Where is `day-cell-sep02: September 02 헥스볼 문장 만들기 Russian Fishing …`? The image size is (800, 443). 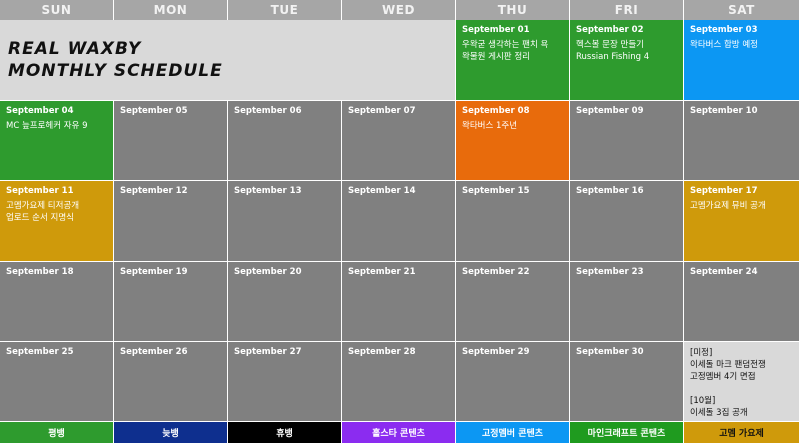
day-cell-sep02: September 02 헥스볼 문장 만들기 Russian Fishing … is located at coordinates (627, 60).